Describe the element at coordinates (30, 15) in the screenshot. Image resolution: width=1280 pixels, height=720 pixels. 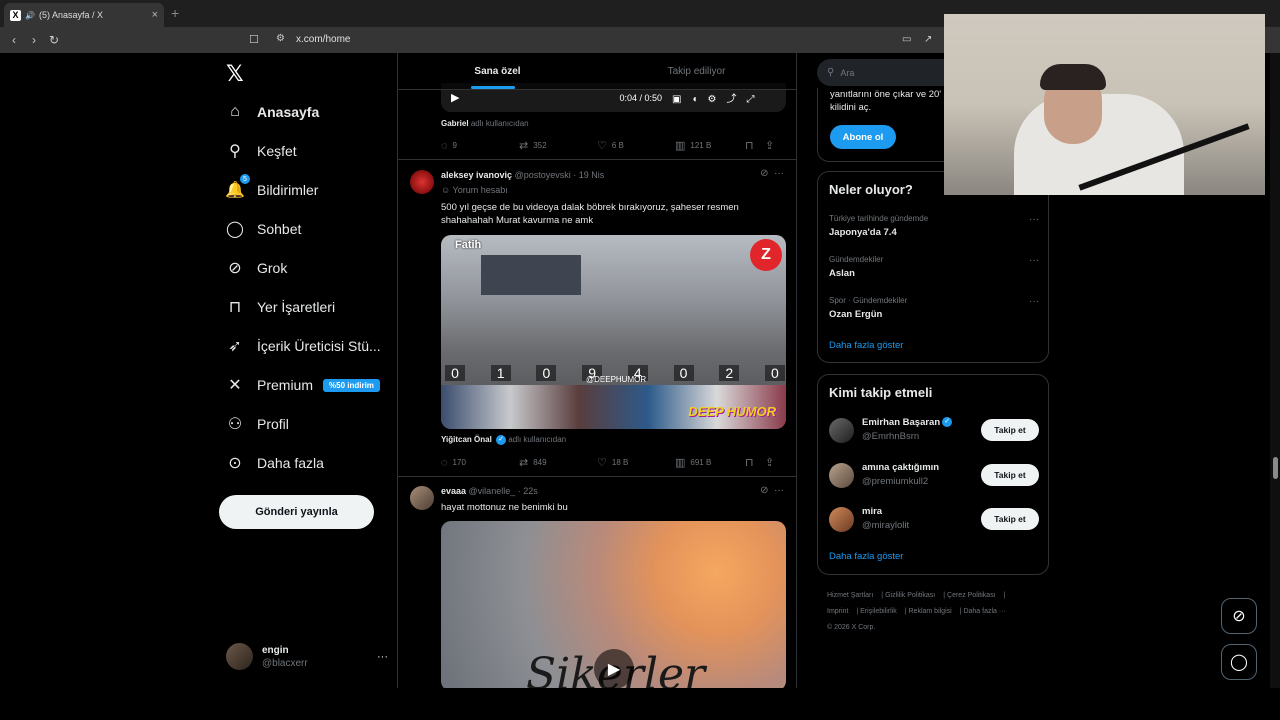
I see `speaker-icon: 🔊` at that location.